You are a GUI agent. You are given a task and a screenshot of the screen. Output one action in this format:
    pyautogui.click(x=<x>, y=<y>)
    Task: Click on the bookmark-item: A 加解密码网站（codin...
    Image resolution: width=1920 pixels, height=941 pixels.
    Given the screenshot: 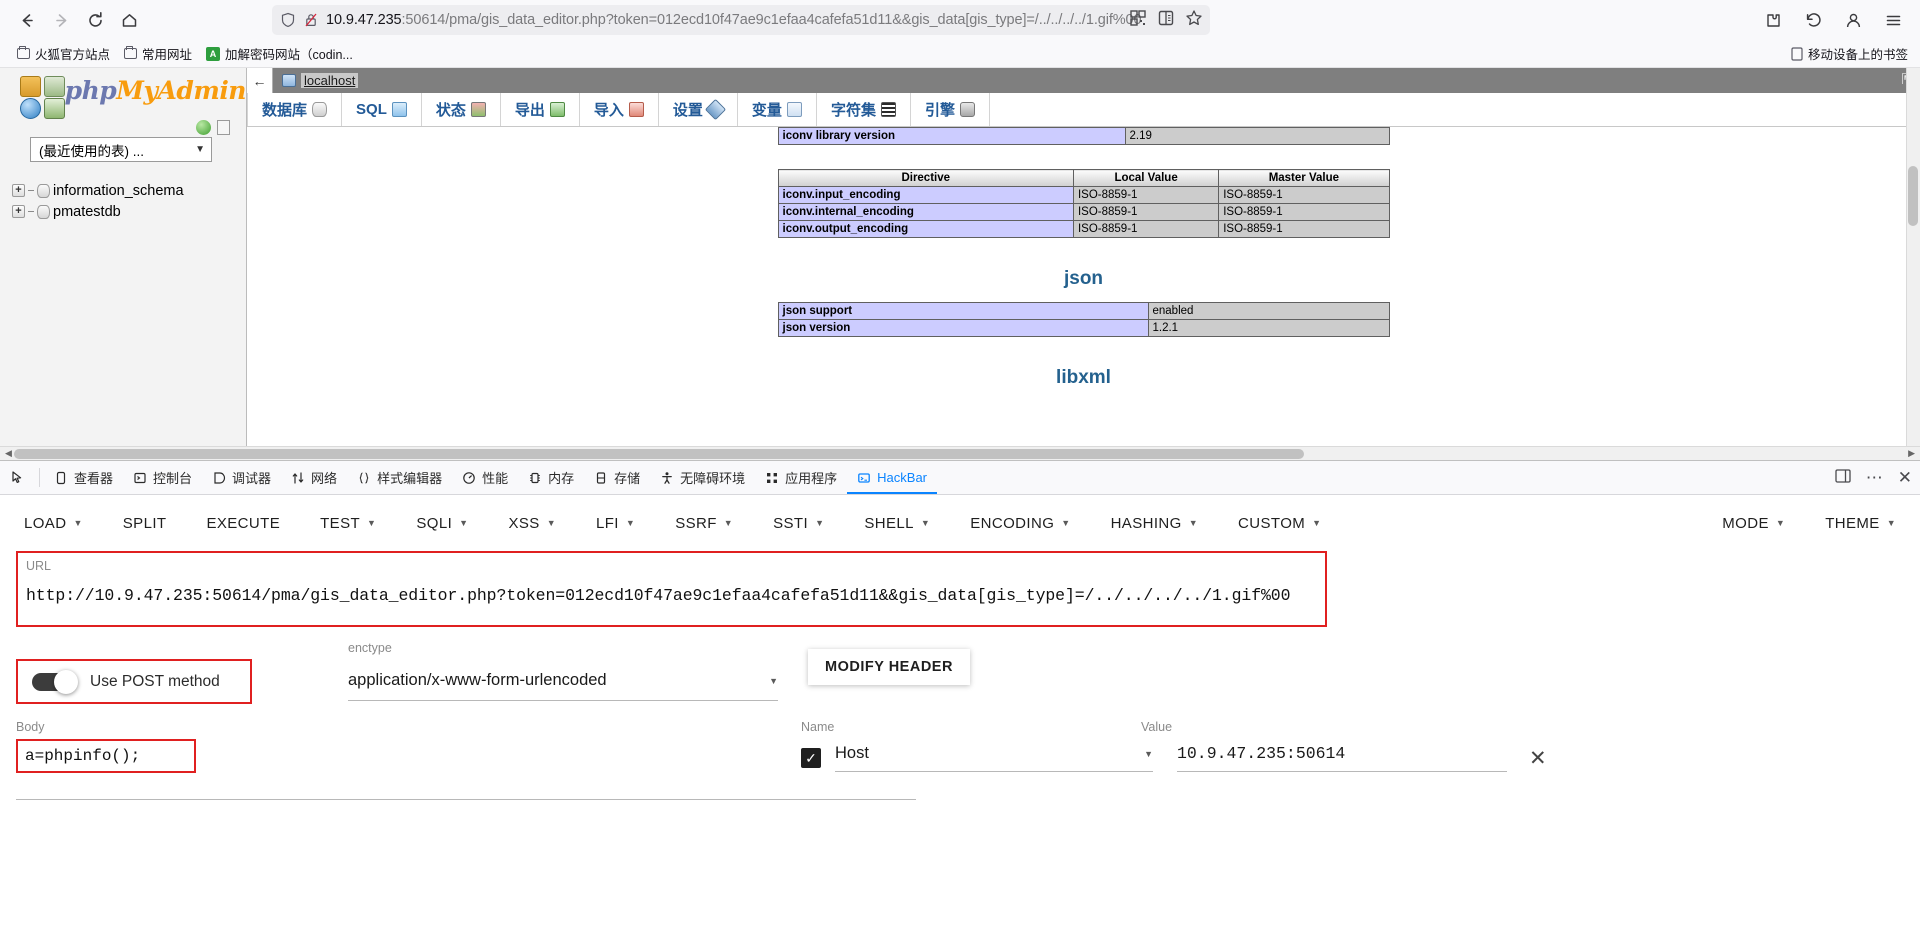 What is the action you would take?
    pyautogui.click(x=279, y=53)
    